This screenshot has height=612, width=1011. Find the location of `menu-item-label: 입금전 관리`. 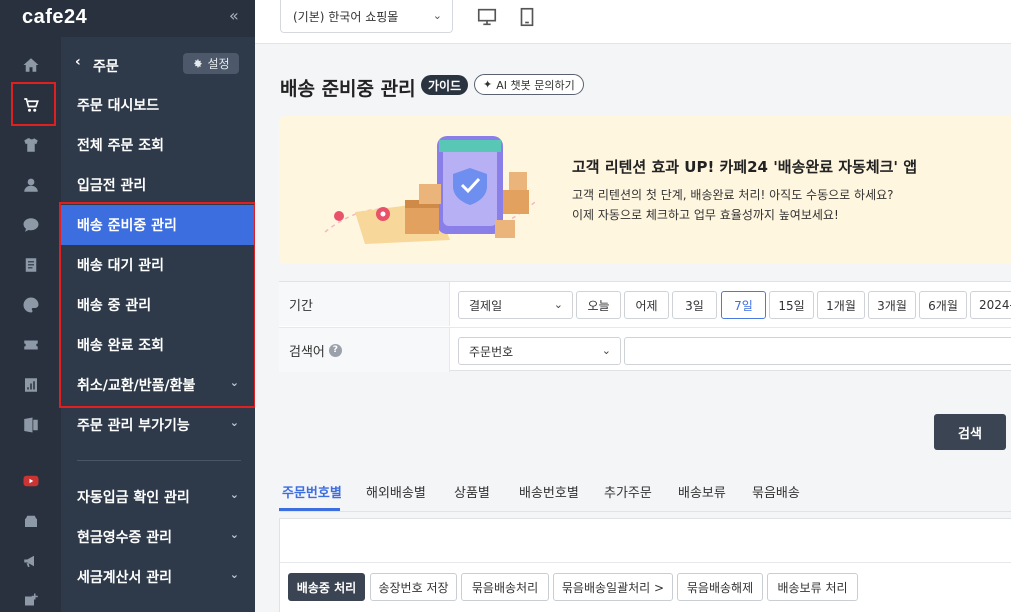

menu-item-label: 입금전 관리 is located at coordinates (112, 186).